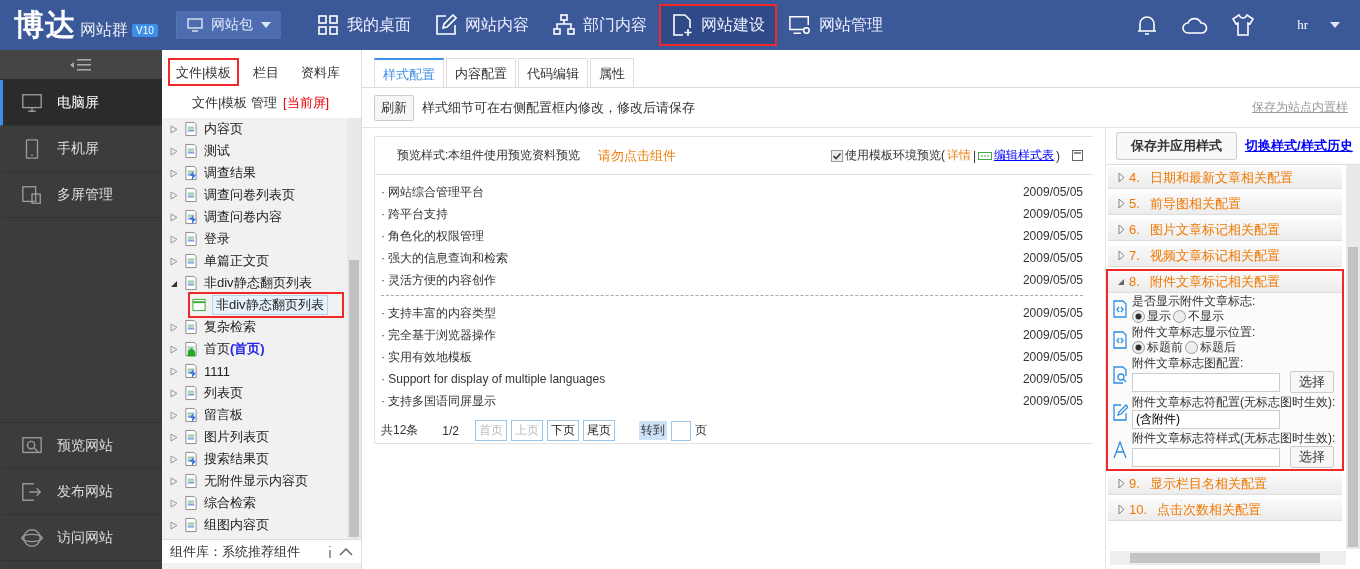 This screenshot has height=569, width=1360. What do you see at coordinates (199, 305) in the screenshot?
I see `window-icon` at bounding box center [199, 305].